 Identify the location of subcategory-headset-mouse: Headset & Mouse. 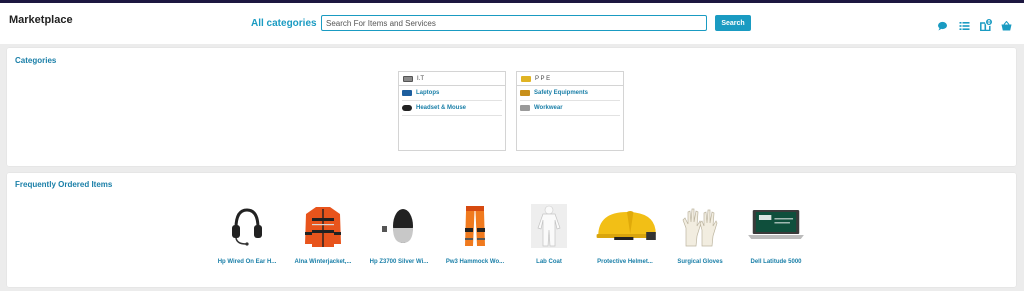
(452, 108).